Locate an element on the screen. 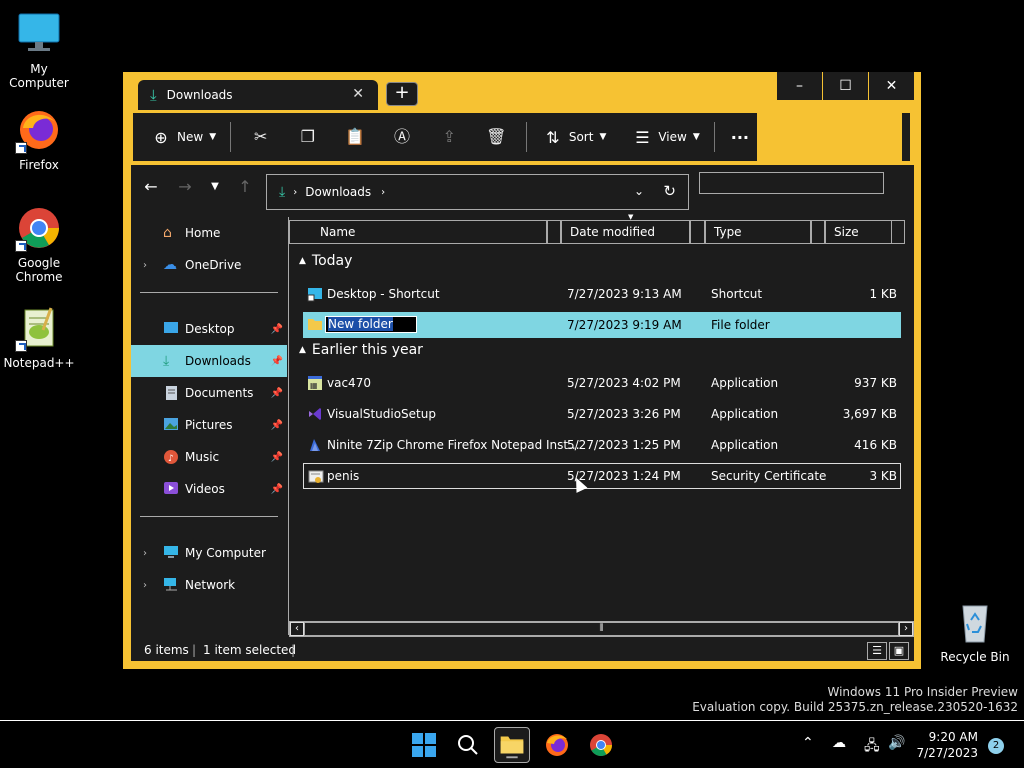 This screenshot has height=768, width=1024. sort-button-label: Sort is located at coordinates (581, 137).